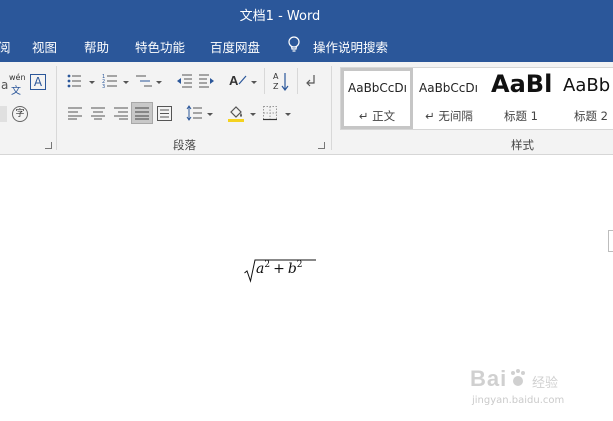 The height and width of the screenshot is (421, 613). I want to click on line-spacing-icon, so click(194, 113).